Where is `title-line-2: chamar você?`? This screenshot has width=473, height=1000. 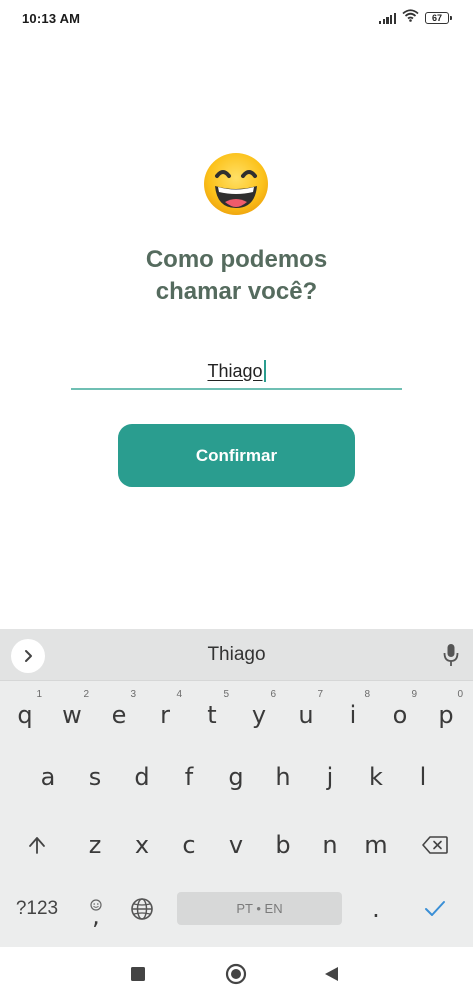 title-line-2: chamar você? is located at coordinates (236, 291).